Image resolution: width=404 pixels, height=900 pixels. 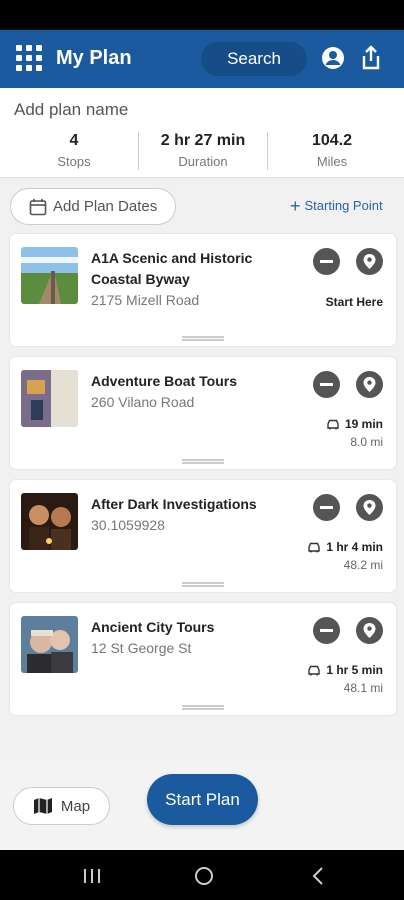 What do you see at coordinates (203, 150) in the screenshot?
I see `stat-duration: 2 hr 27 min Duration` at bounding box center [203, 150].